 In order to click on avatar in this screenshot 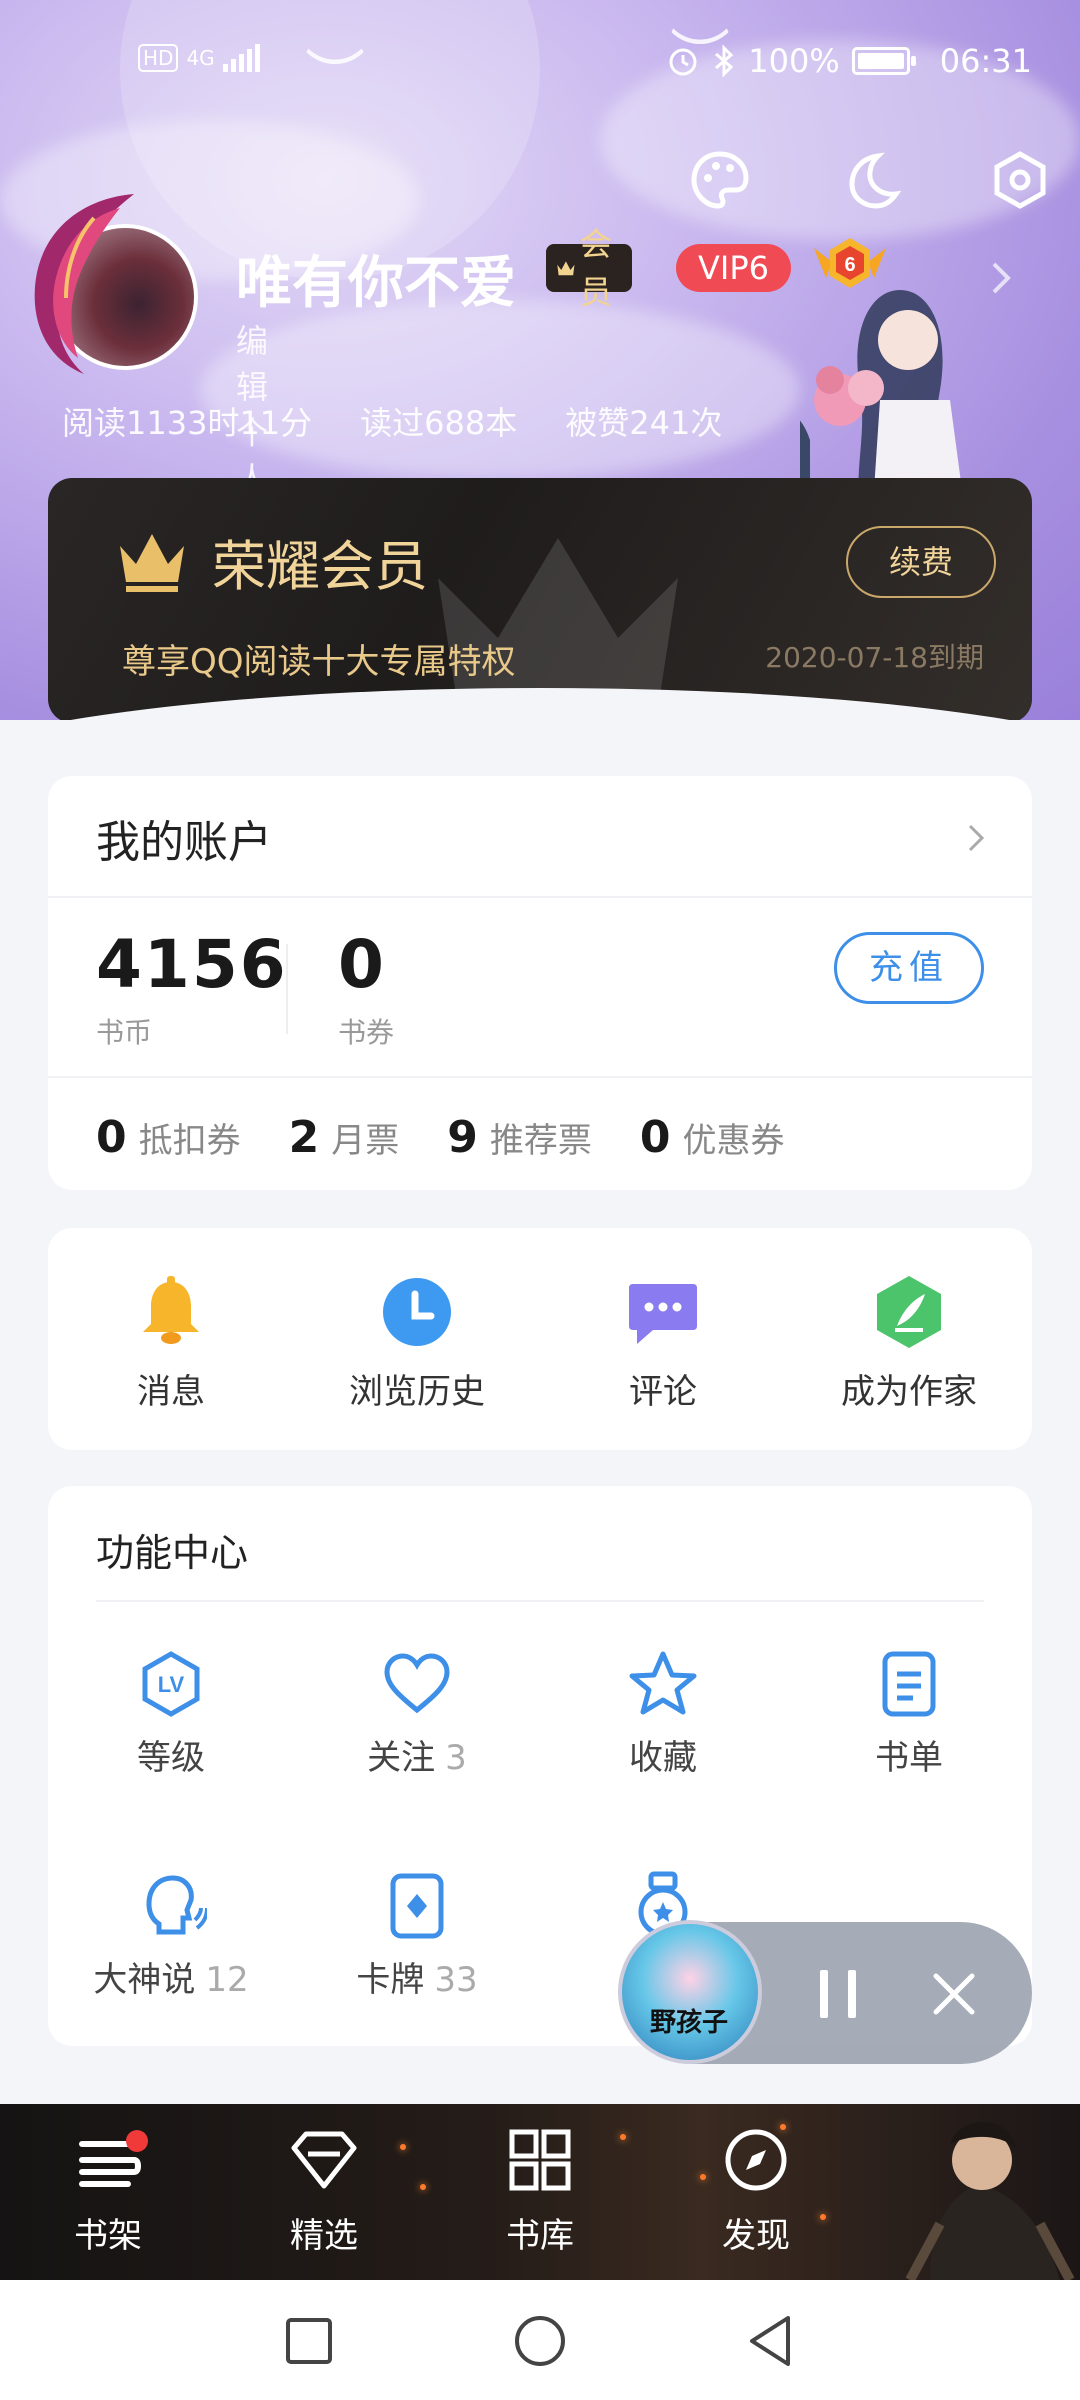, I will do `click(118, 281)`.